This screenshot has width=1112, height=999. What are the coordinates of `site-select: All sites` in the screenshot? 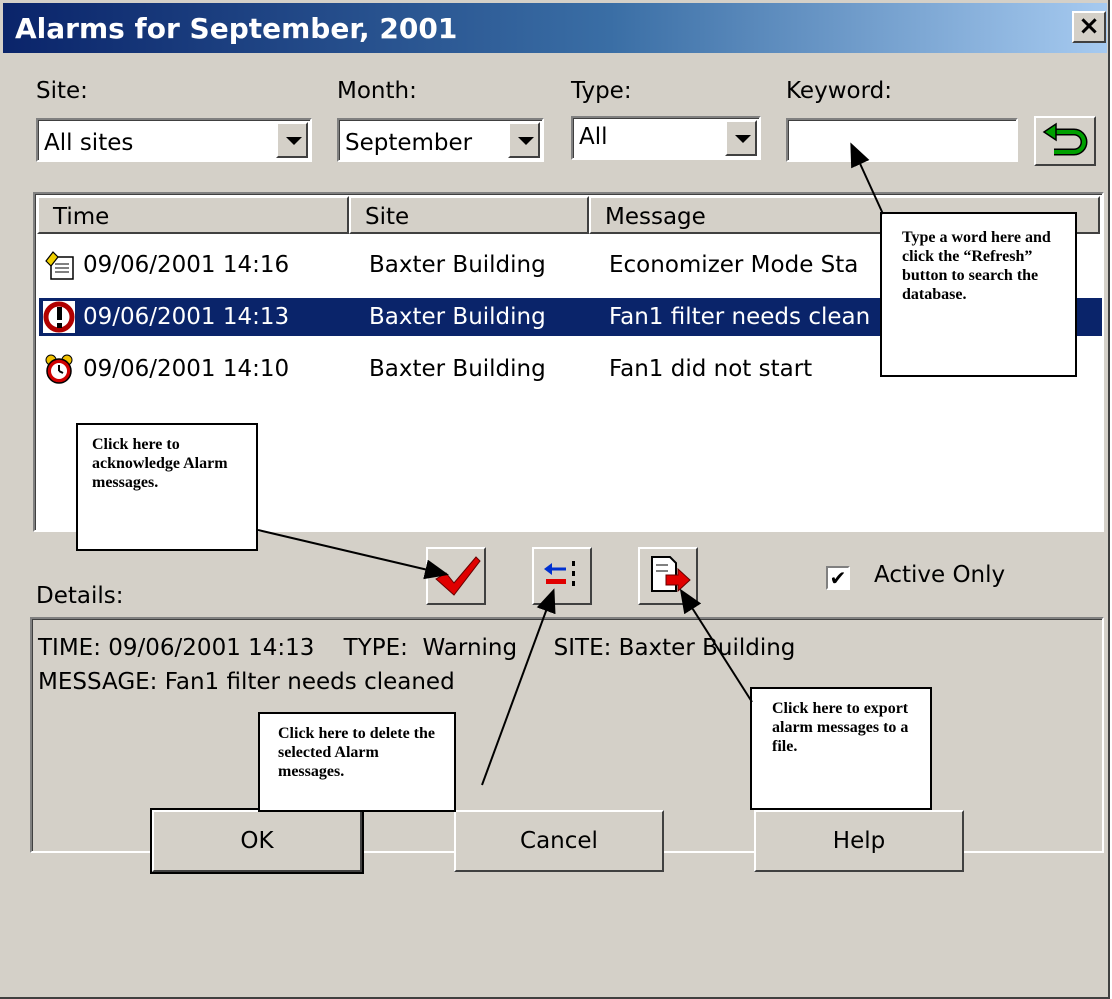 It's located at (174, 140).